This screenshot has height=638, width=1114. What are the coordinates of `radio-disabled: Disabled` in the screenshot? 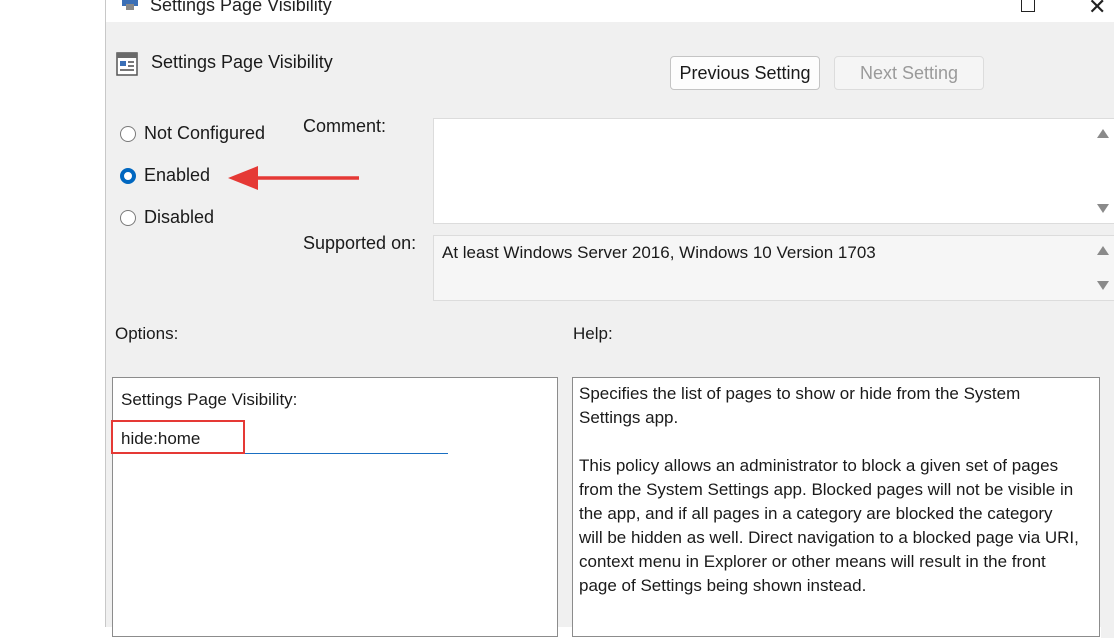 It's located at (167, 217).